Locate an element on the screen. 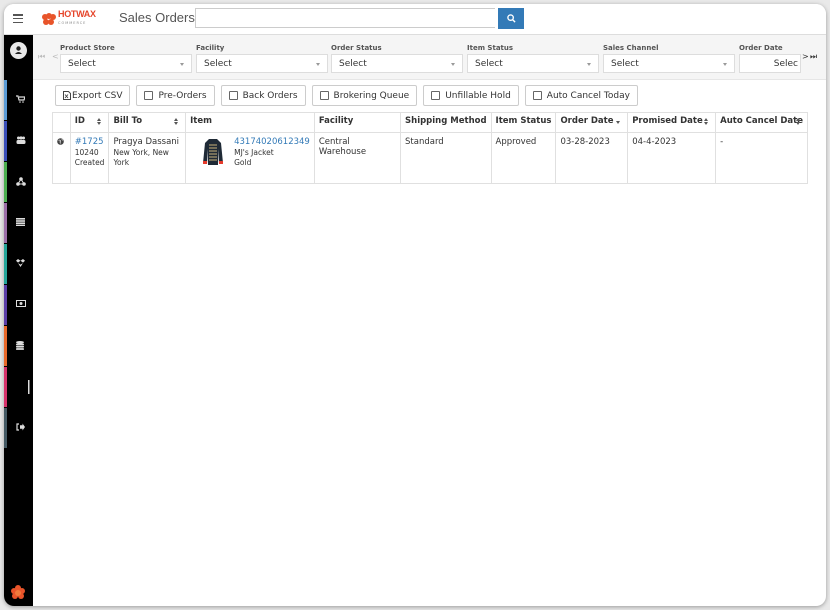 The image size is (830, 610). shipping-method-cell: Standard is located at coordinates (446, 158).